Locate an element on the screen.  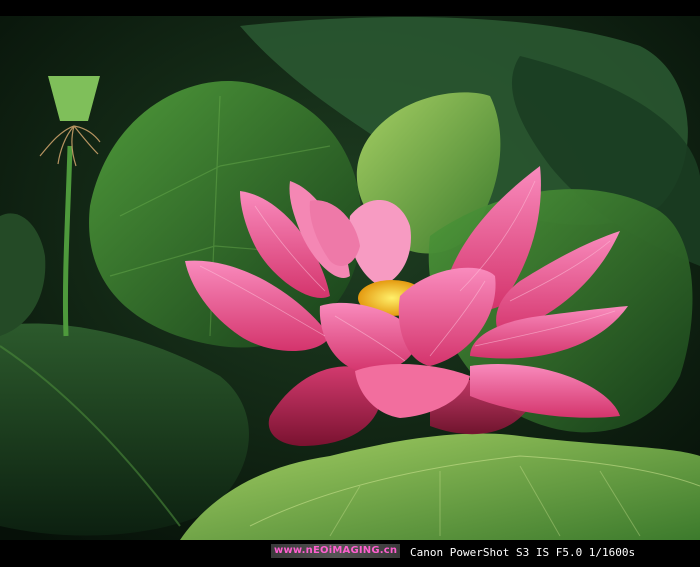
camera-info: Canon PowerShot S3 IS F5.0 1/1600s is located at coordinates (523, 552).